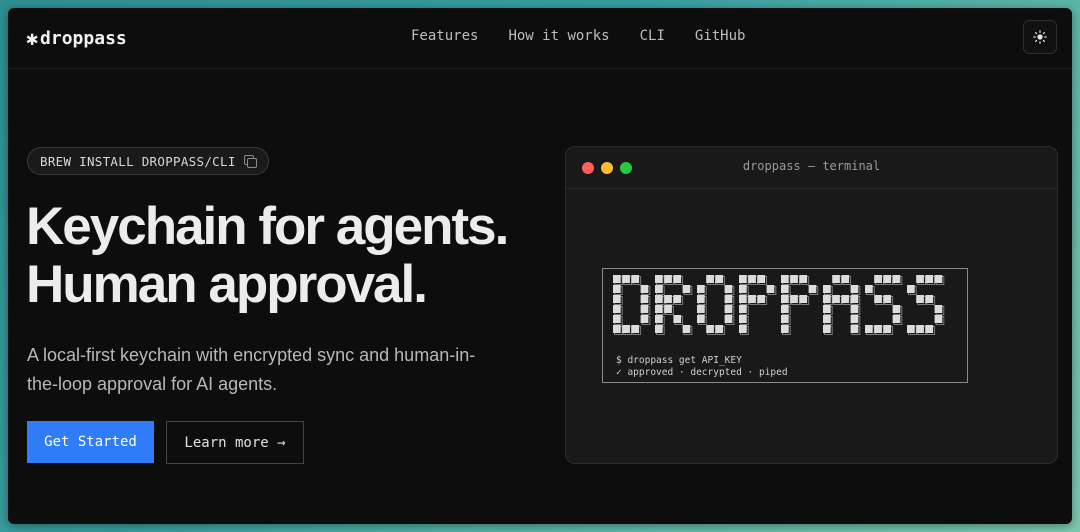  Describe the element at coordinates (779, 305) in the screenshot. I see `ascii-art-logo` at that location.